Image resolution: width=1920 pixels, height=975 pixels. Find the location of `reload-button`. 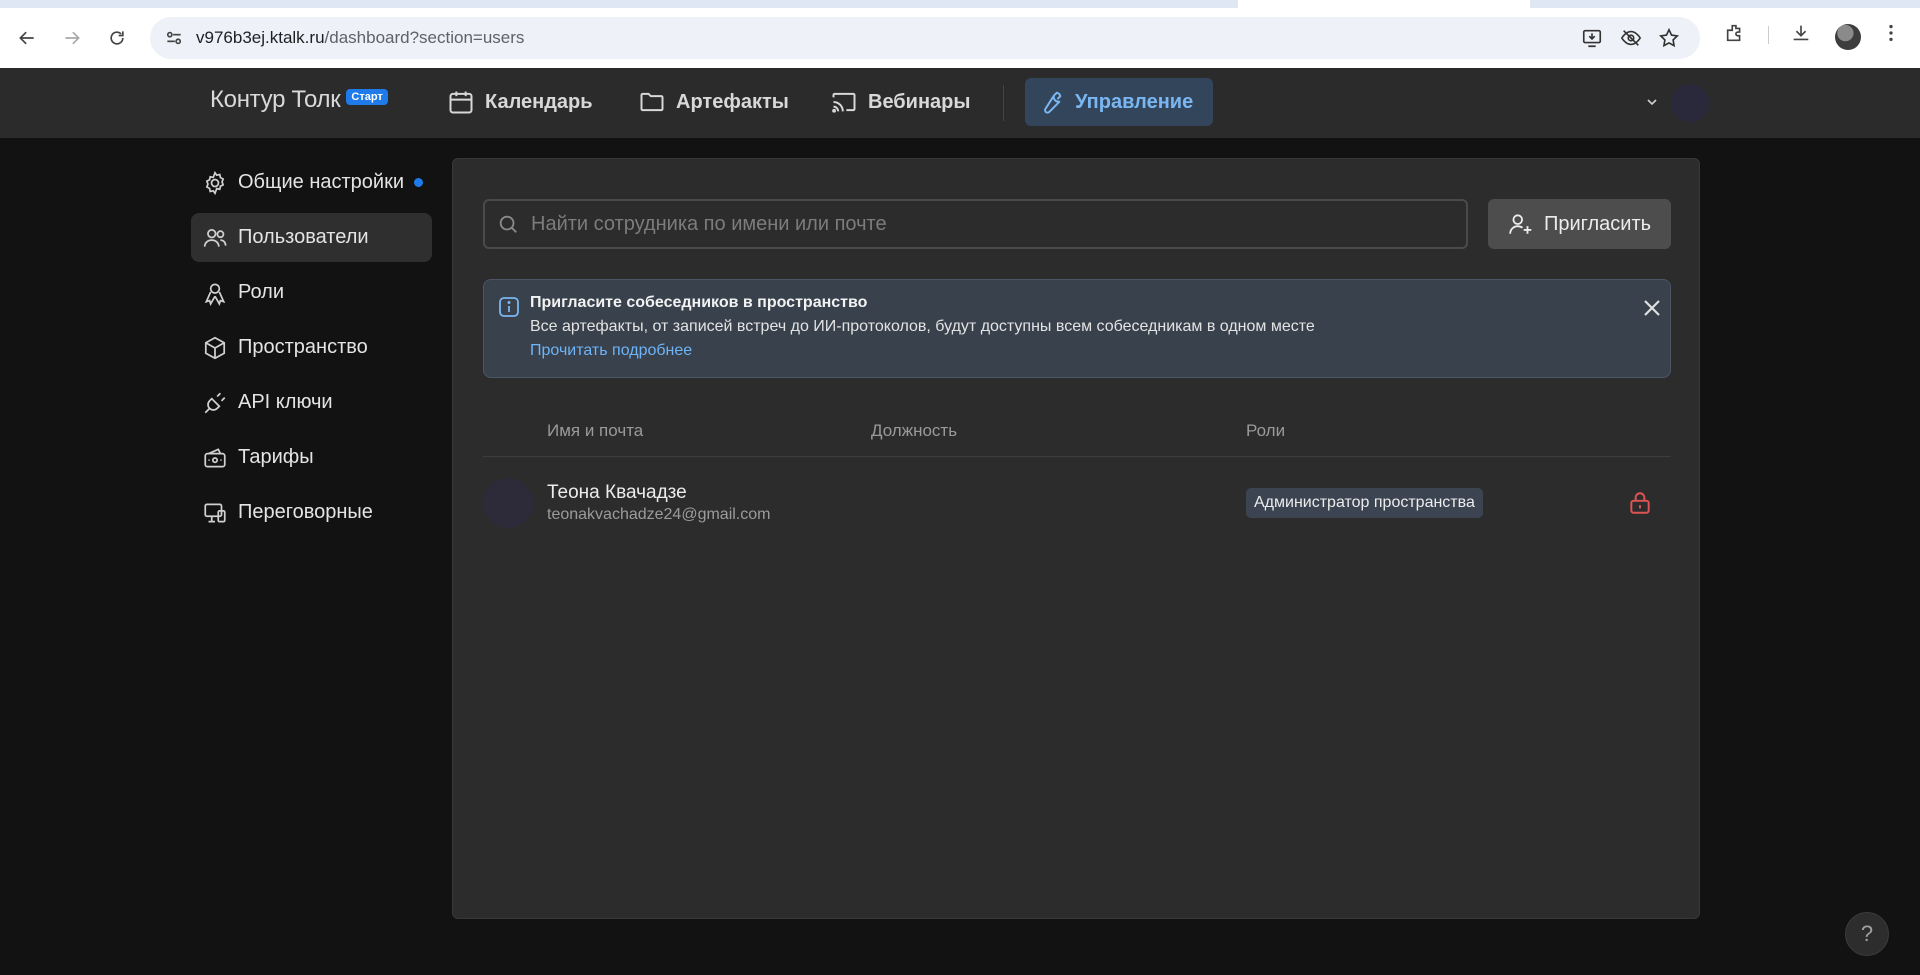

reload-button is located at coordinates (117, 38).